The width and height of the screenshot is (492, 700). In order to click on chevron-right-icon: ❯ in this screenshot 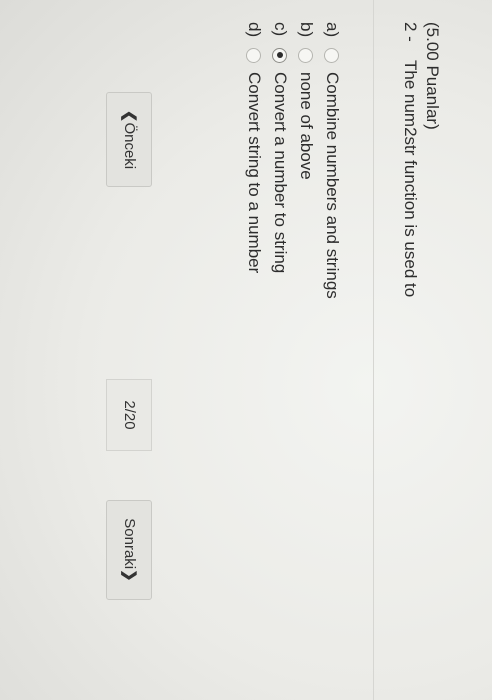, I will do `click(129, 575)`.